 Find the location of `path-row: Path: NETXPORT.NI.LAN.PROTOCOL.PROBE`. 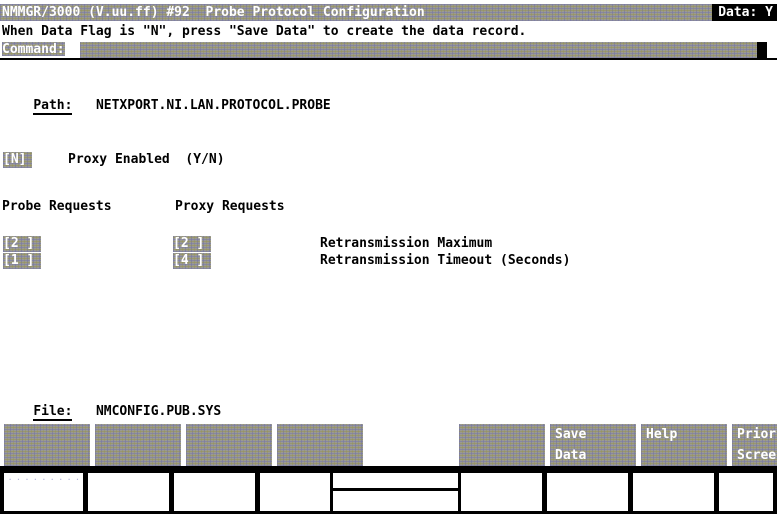

path-row: Path: NETXPORT.NI.LAN.PROTOCOL.PROBE is located at coordinates (166, 98).